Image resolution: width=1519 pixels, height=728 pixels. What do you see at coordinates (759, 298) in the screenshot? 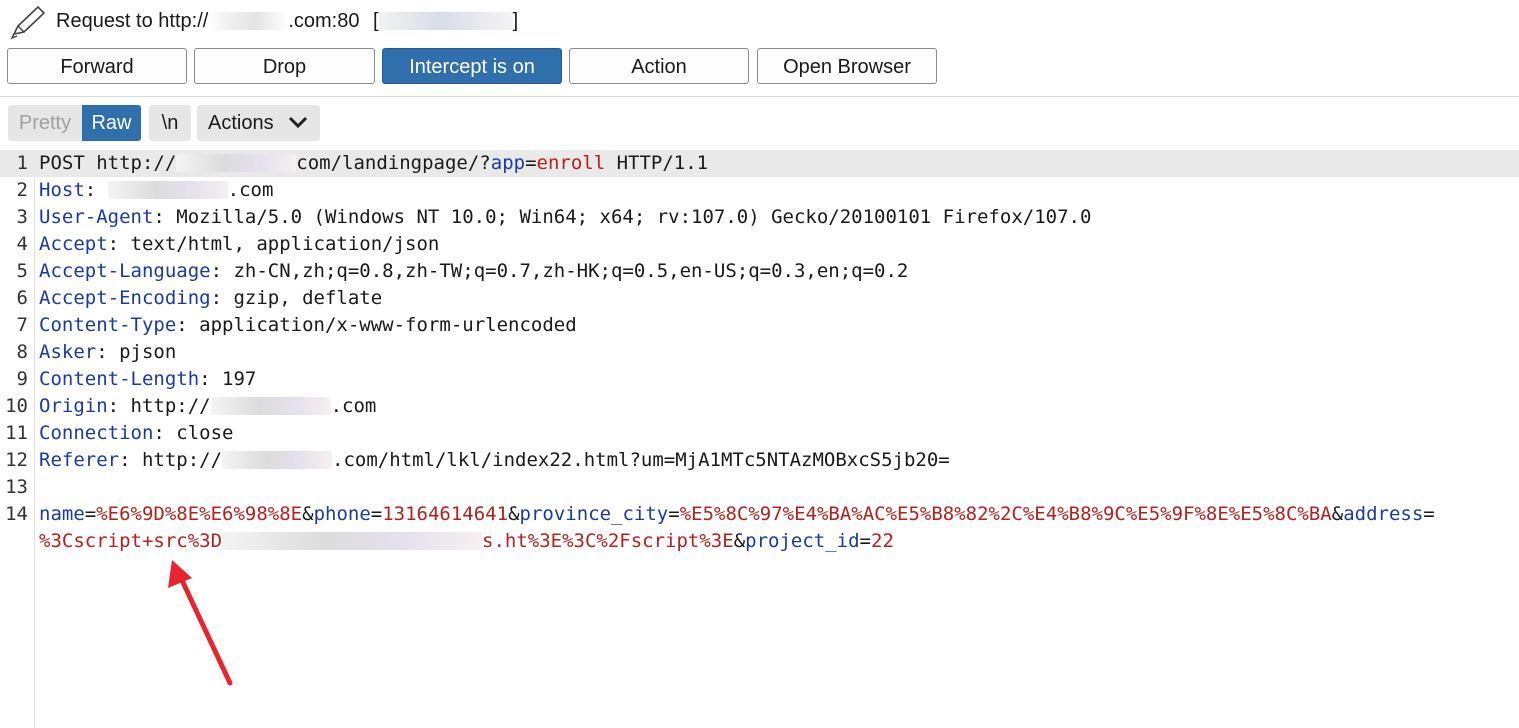
I see `editor-line: 6 Accept-Encoding: gzip, deflate` at bounding box center [759, 298].